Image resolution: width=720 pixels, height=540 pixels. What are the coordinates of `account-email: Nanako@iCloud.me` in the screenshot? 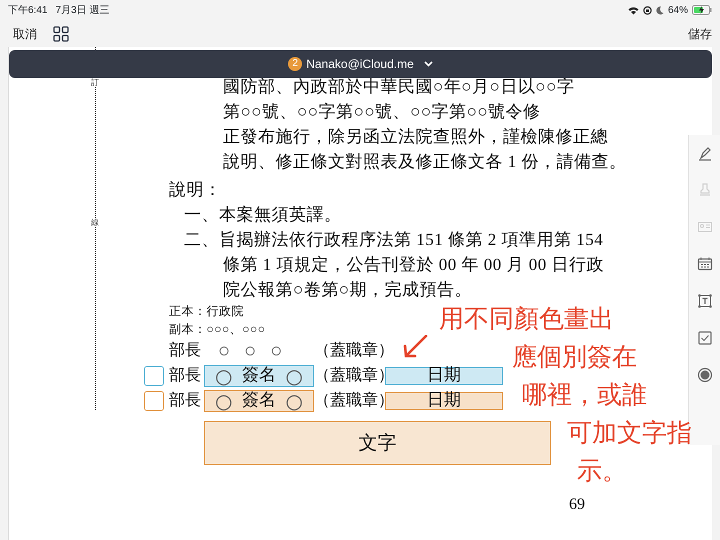 It's located at (360, 64).